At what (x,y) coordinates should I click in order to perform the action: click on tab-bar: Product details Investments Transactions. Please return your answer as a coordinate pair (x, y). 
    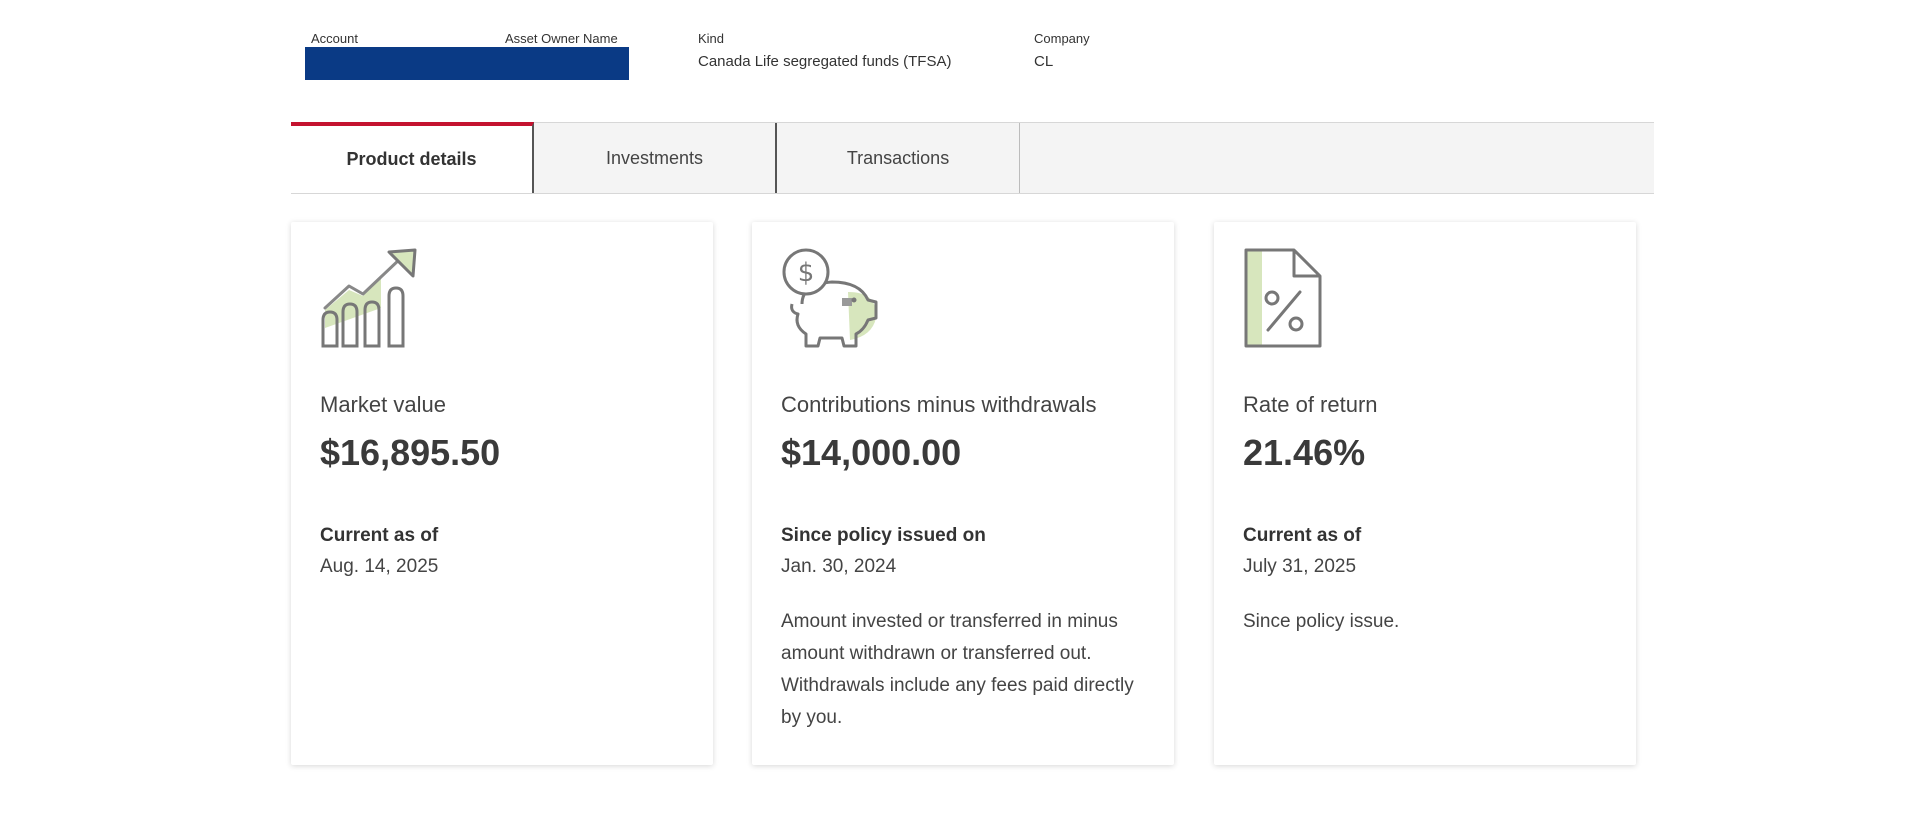
    Looking at the image, I should click on (972, 158).